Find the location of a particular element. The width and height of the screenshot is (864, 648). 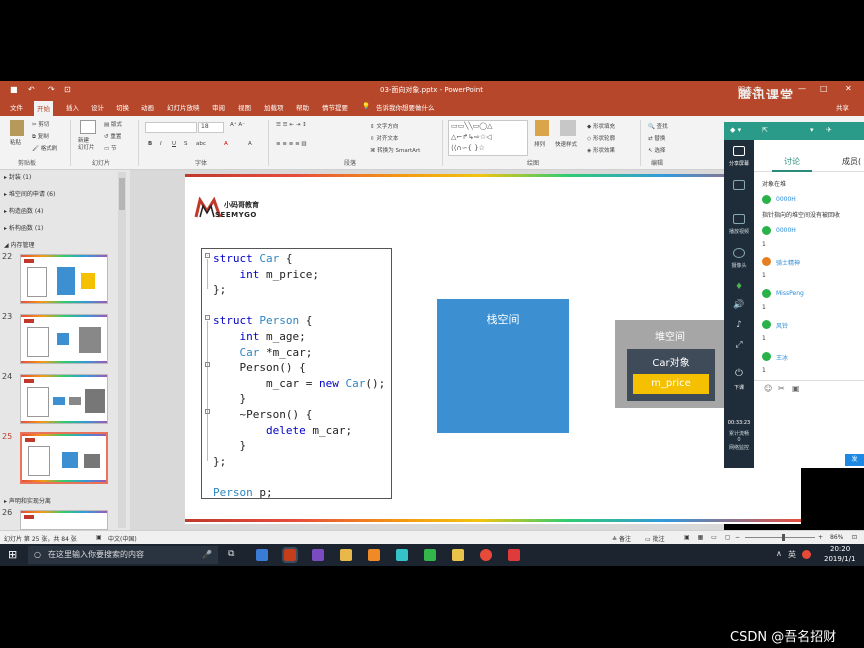

share-screen-icon is located at coordinates (739, 151).